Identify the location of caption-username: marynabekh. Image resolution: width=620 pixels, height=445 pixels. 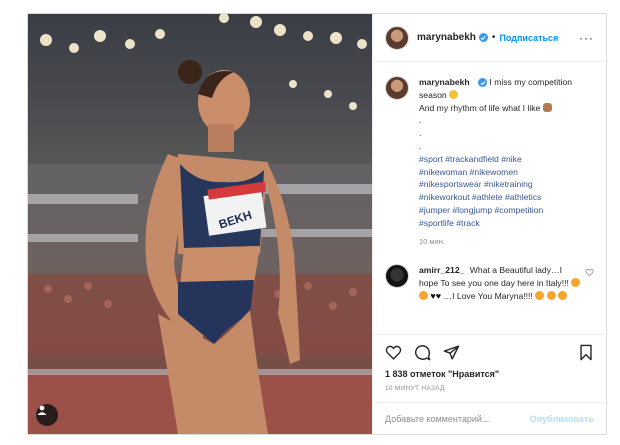
(444, 82).